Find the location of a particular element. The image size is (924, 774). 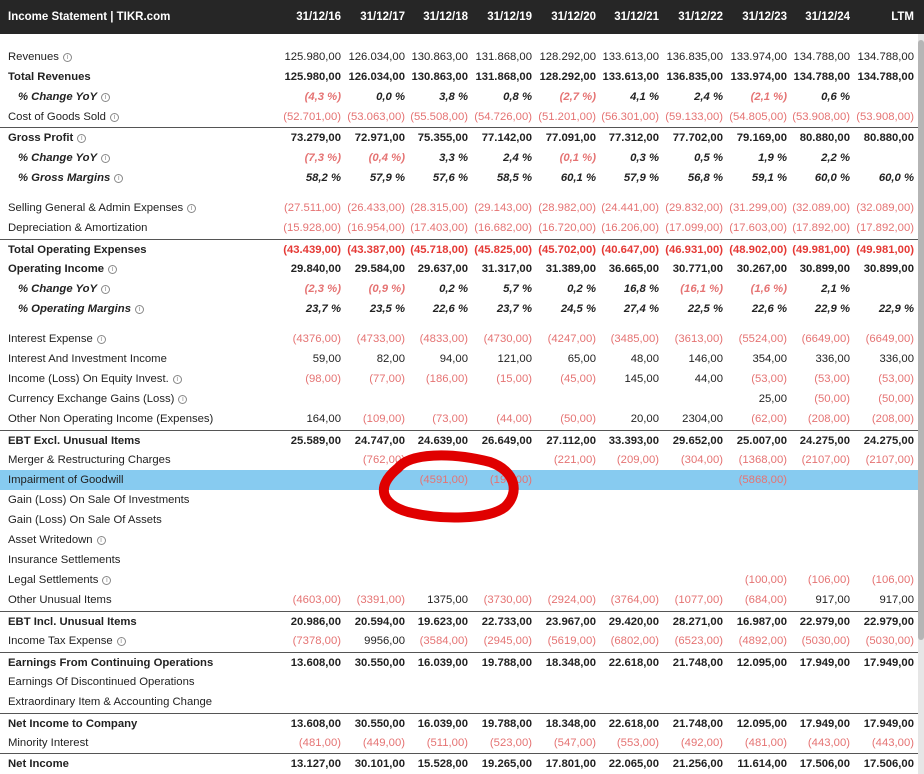

row-label-text: Interest Expense is located at coordinates (50, 339).